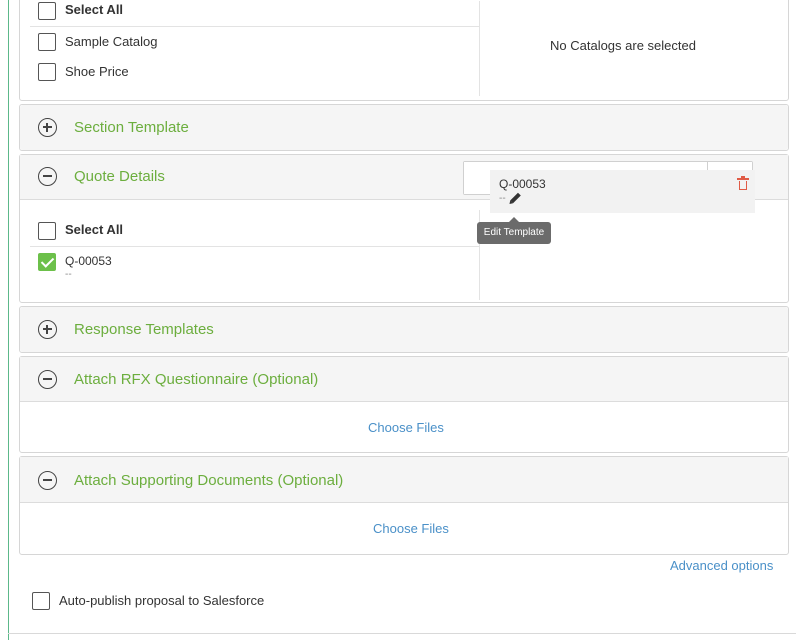 This screenshot has width=796, height=640. I want to click on auto-publish-checkbox, so click(41, 601).